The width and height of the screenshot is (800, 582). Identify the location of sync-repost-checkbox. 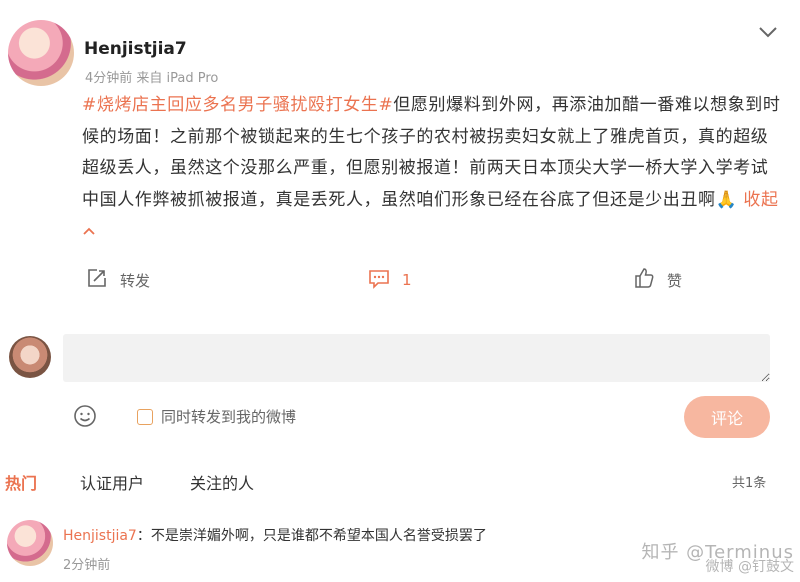
(145, 416).